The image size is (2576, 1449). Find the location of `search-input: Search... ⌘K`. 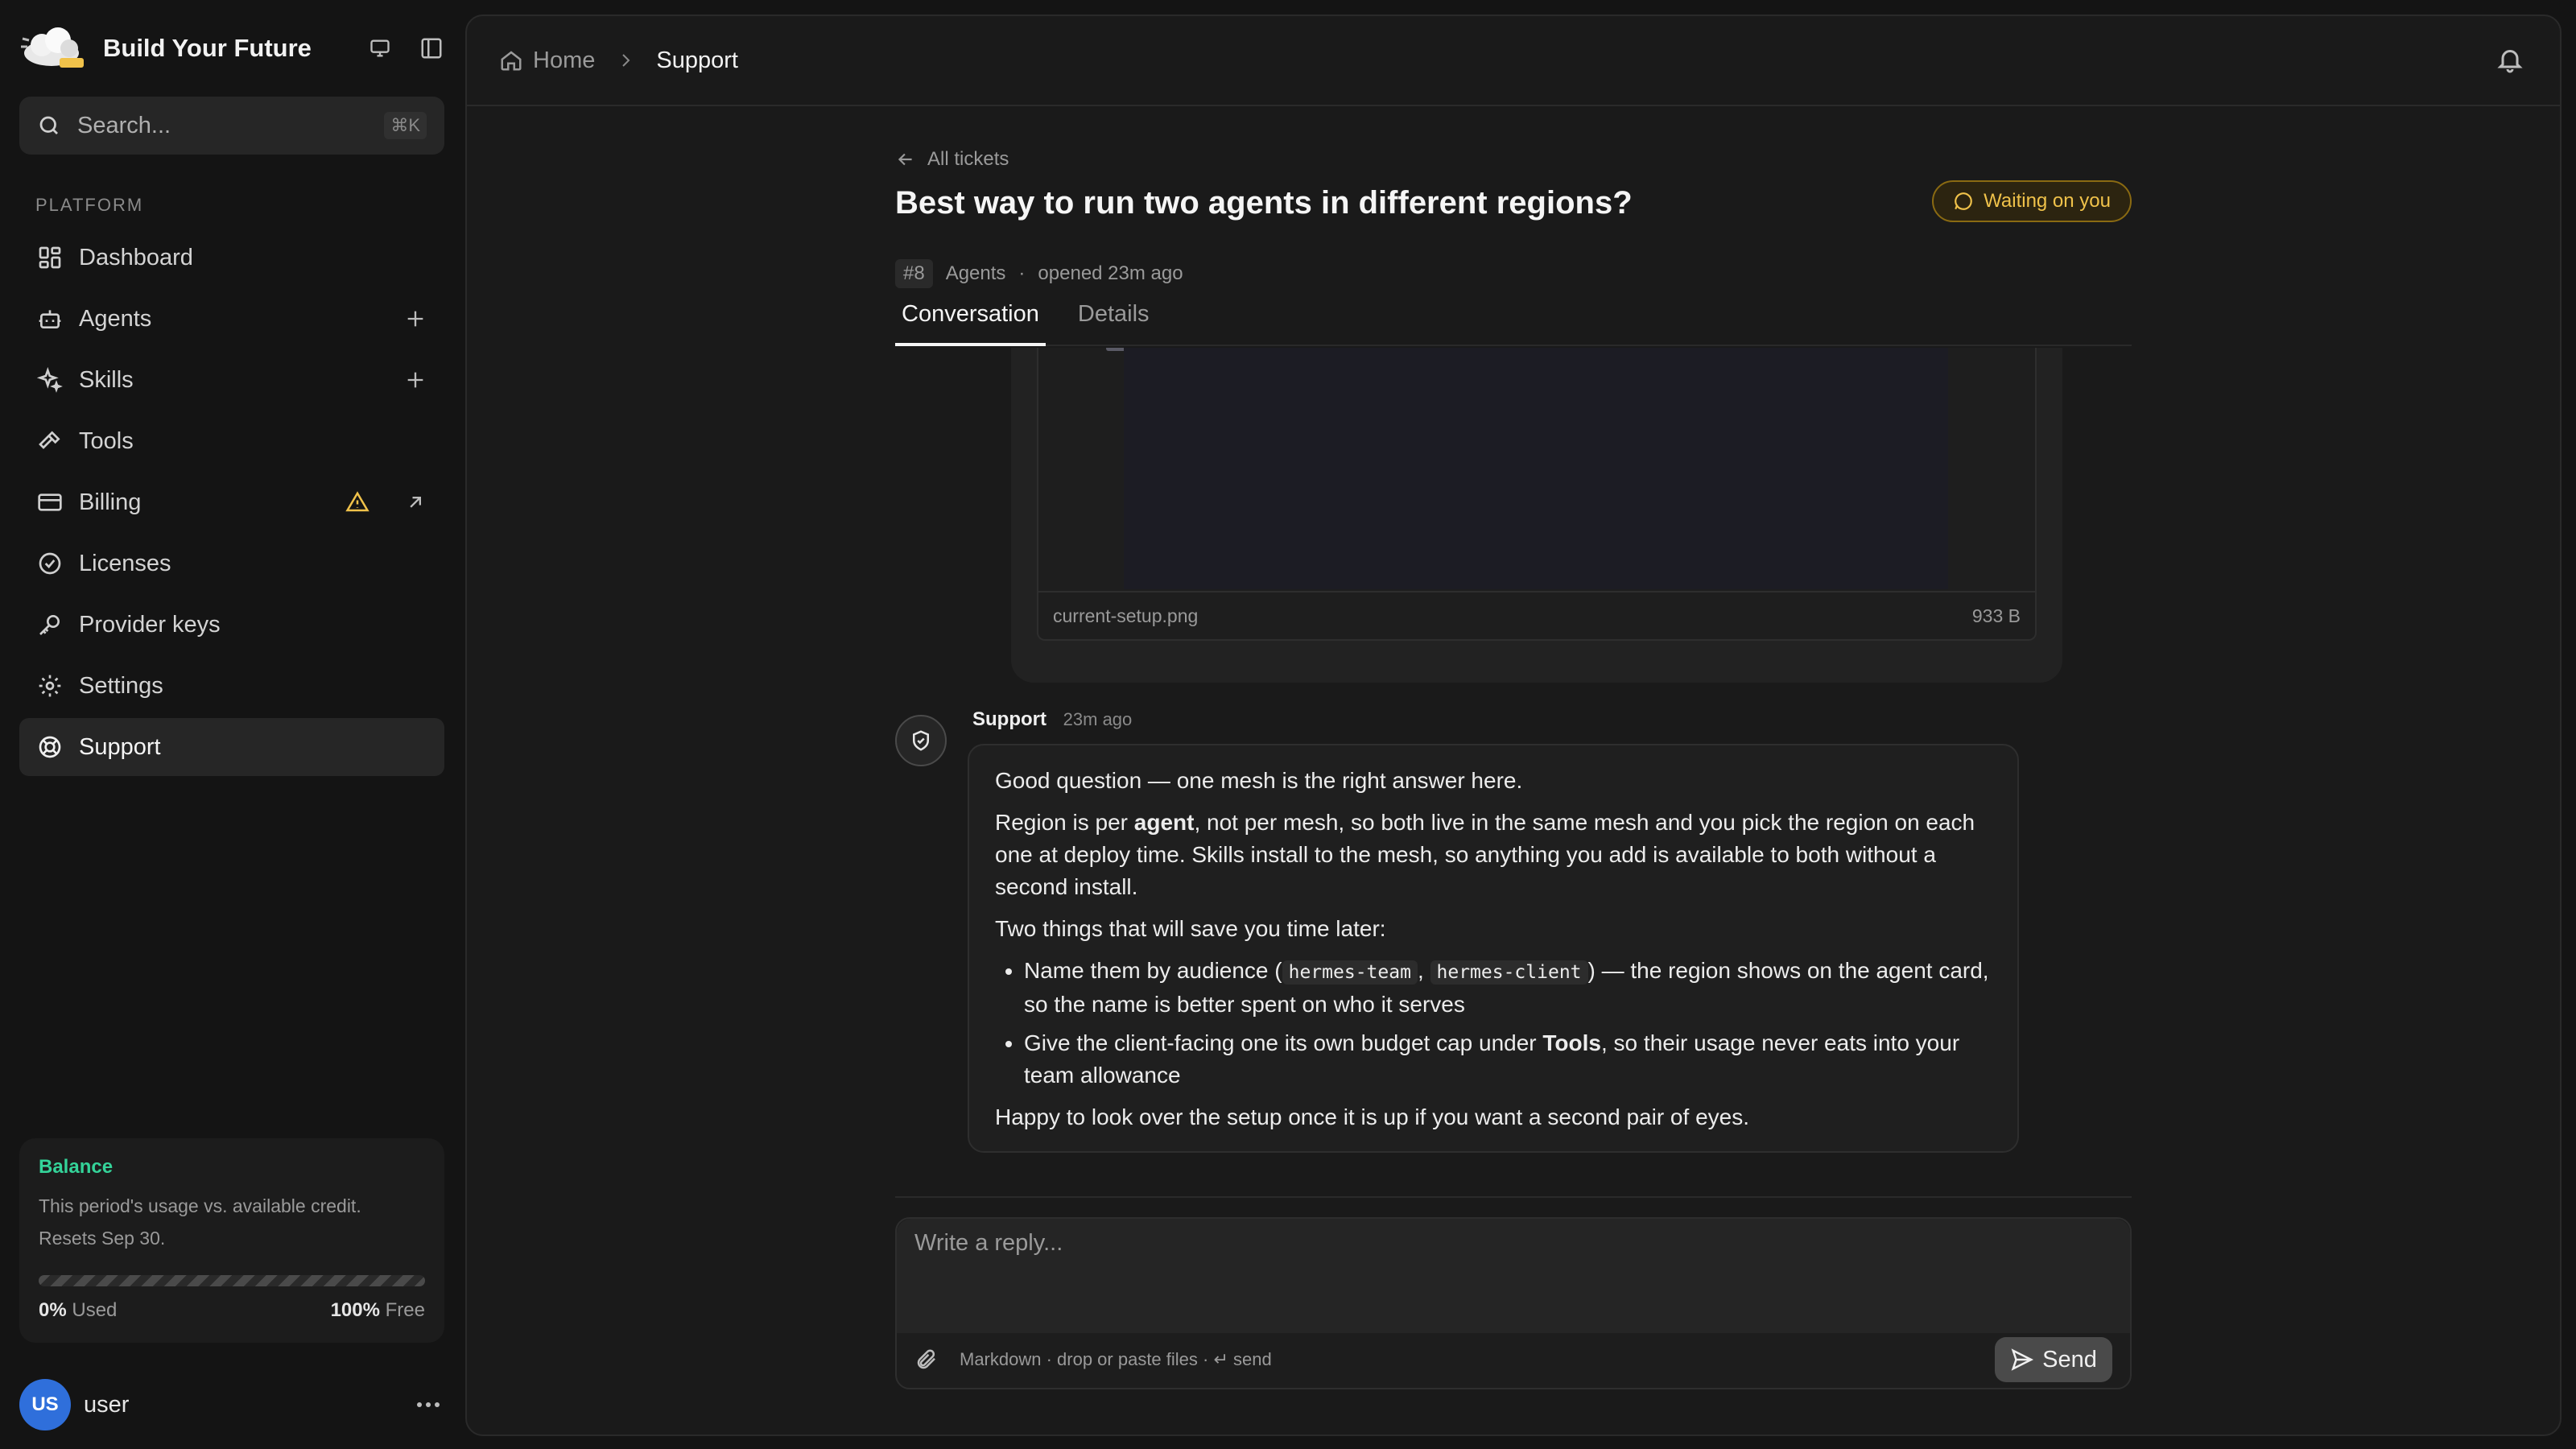

search-input: Search... ⌘K is located at coordinates (231, 126).